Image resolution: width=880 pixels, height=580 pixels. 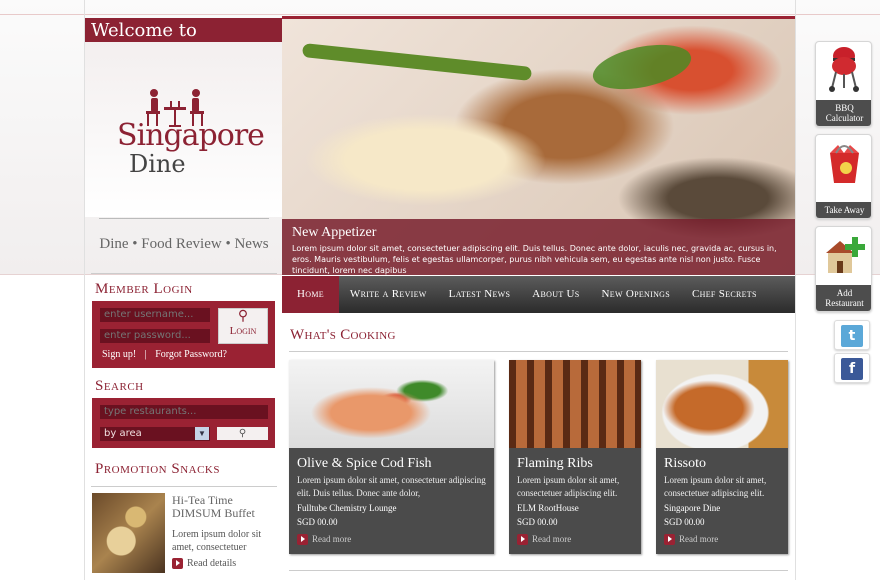 What do you see at coordinates (347, 508) in the screenshot?
I see `card-restaurant: Fulltube Chemistry Lounge` at bounding box center [347, 508].